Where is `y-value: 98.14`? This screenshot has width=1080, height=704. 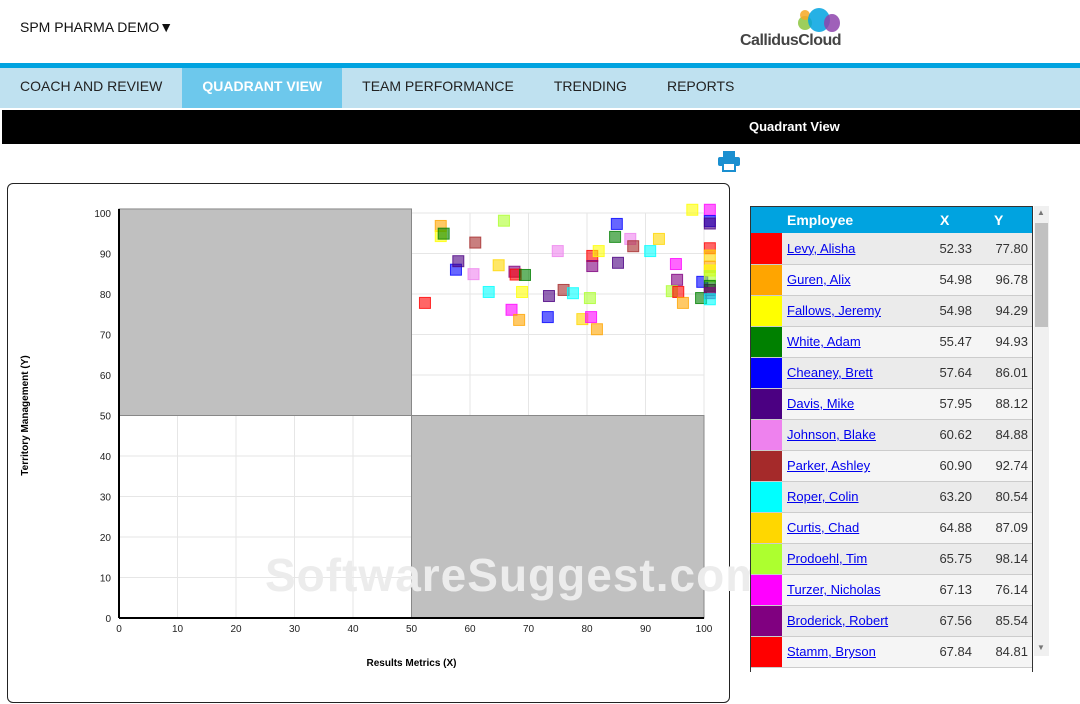 y-value: 98.14 is located at coordinates (1002, 559).